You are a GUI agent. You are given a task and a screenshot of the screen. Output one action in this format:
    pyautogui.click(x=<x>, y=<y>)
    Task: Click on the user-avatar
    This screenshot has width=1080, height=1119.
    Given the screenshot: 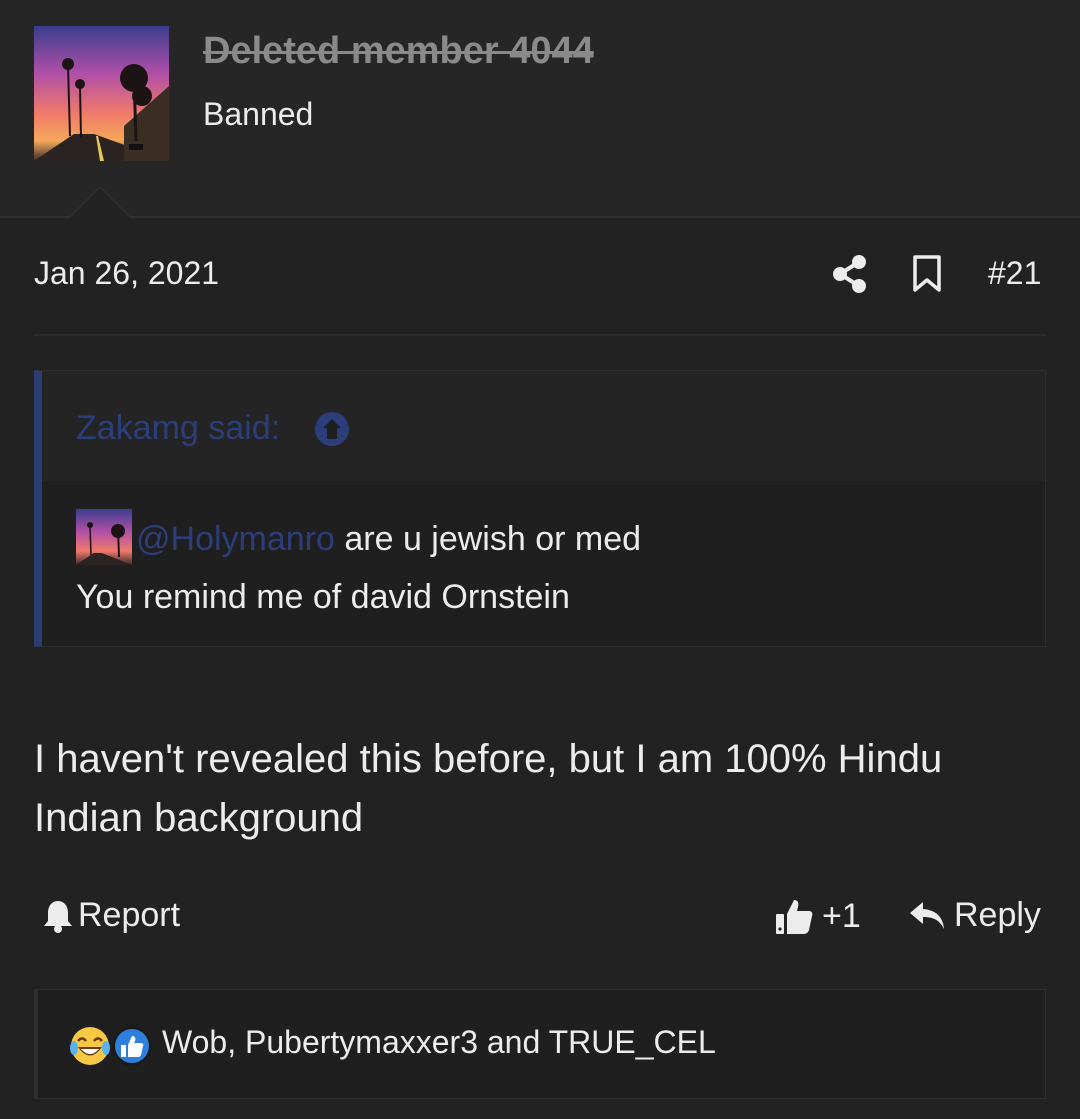 What is the action you would take?
    pyautogui.click(x=101, y=93)
    